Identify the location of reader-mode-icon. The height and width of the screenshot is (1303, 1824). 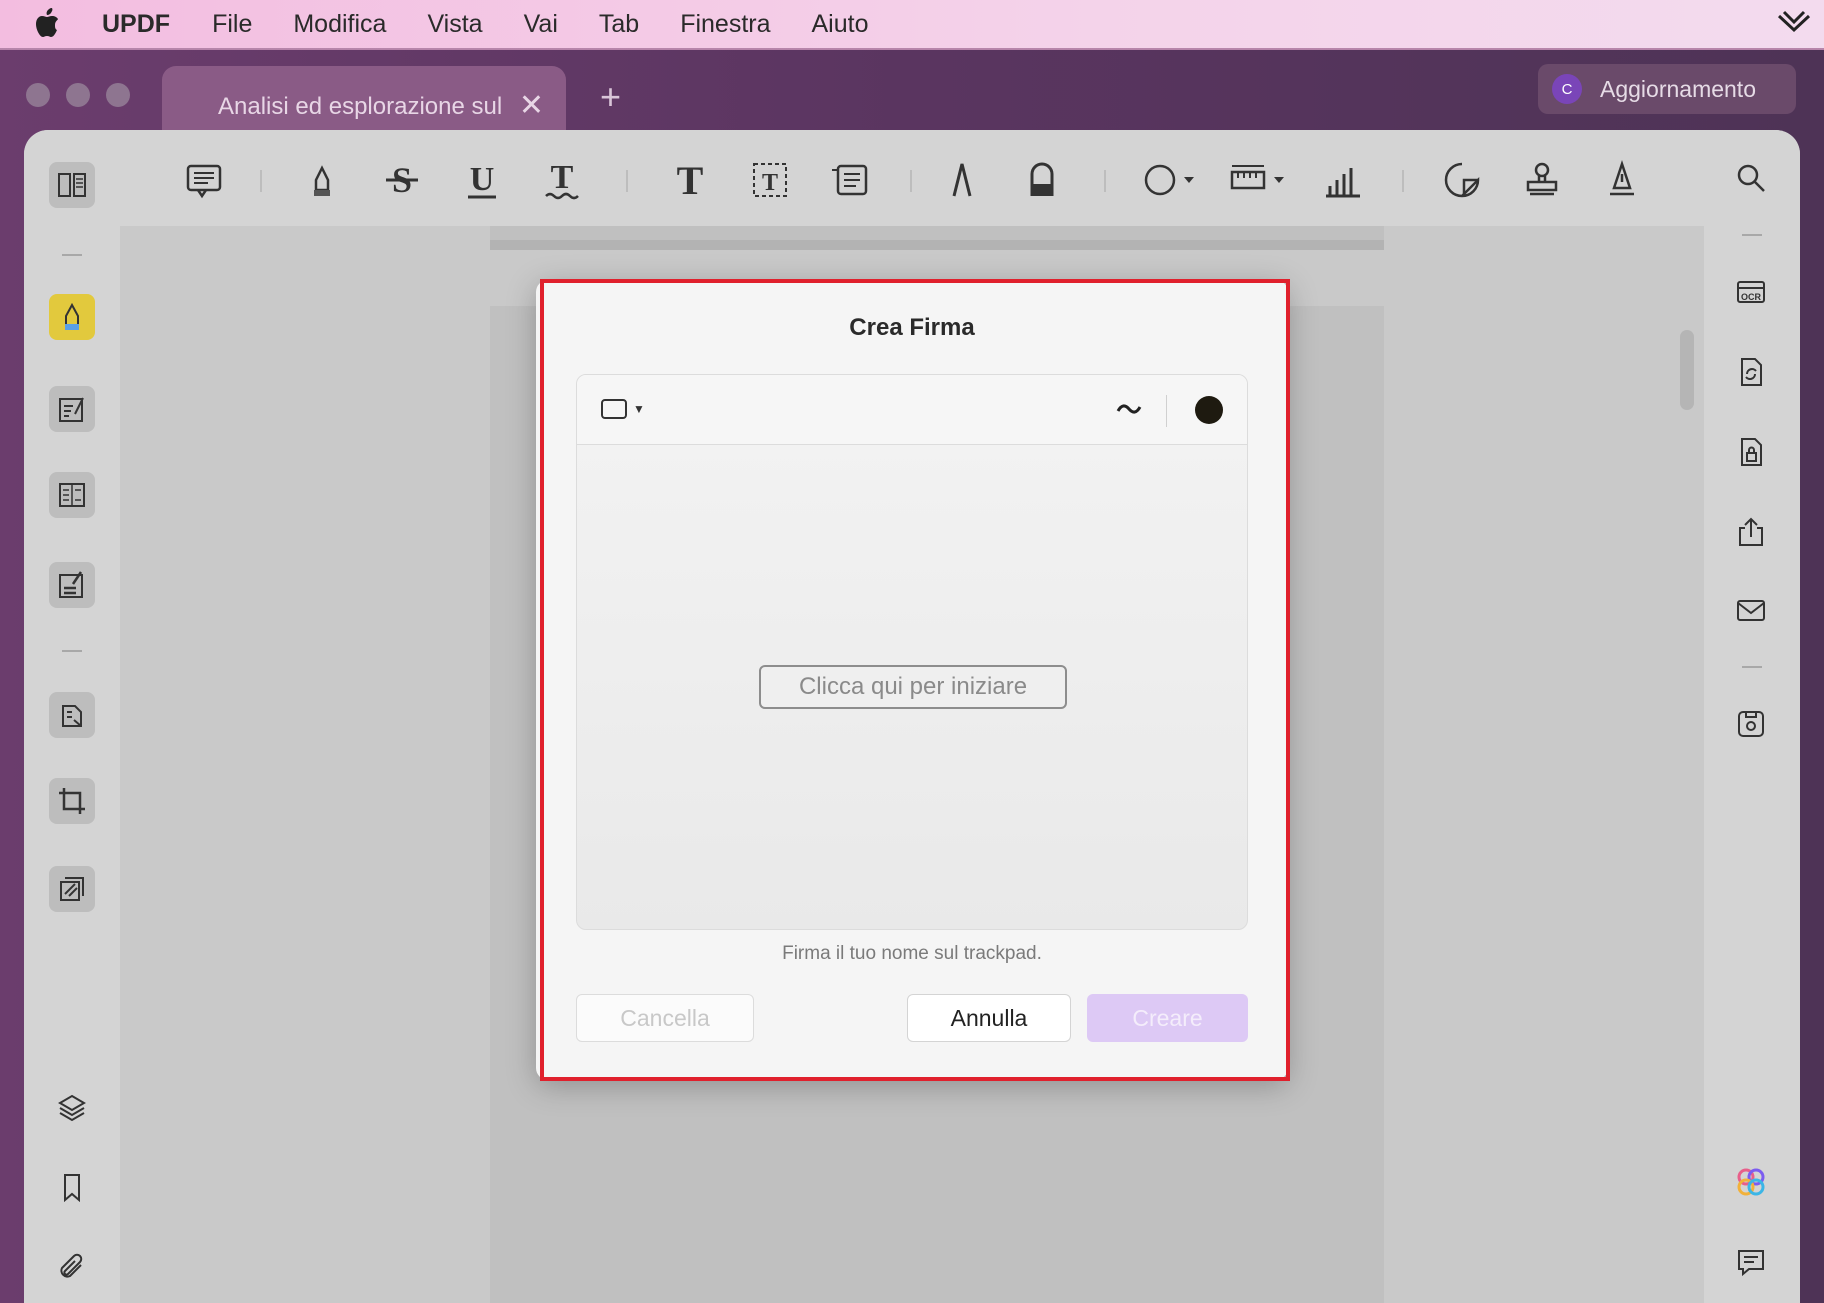
(72, 185).